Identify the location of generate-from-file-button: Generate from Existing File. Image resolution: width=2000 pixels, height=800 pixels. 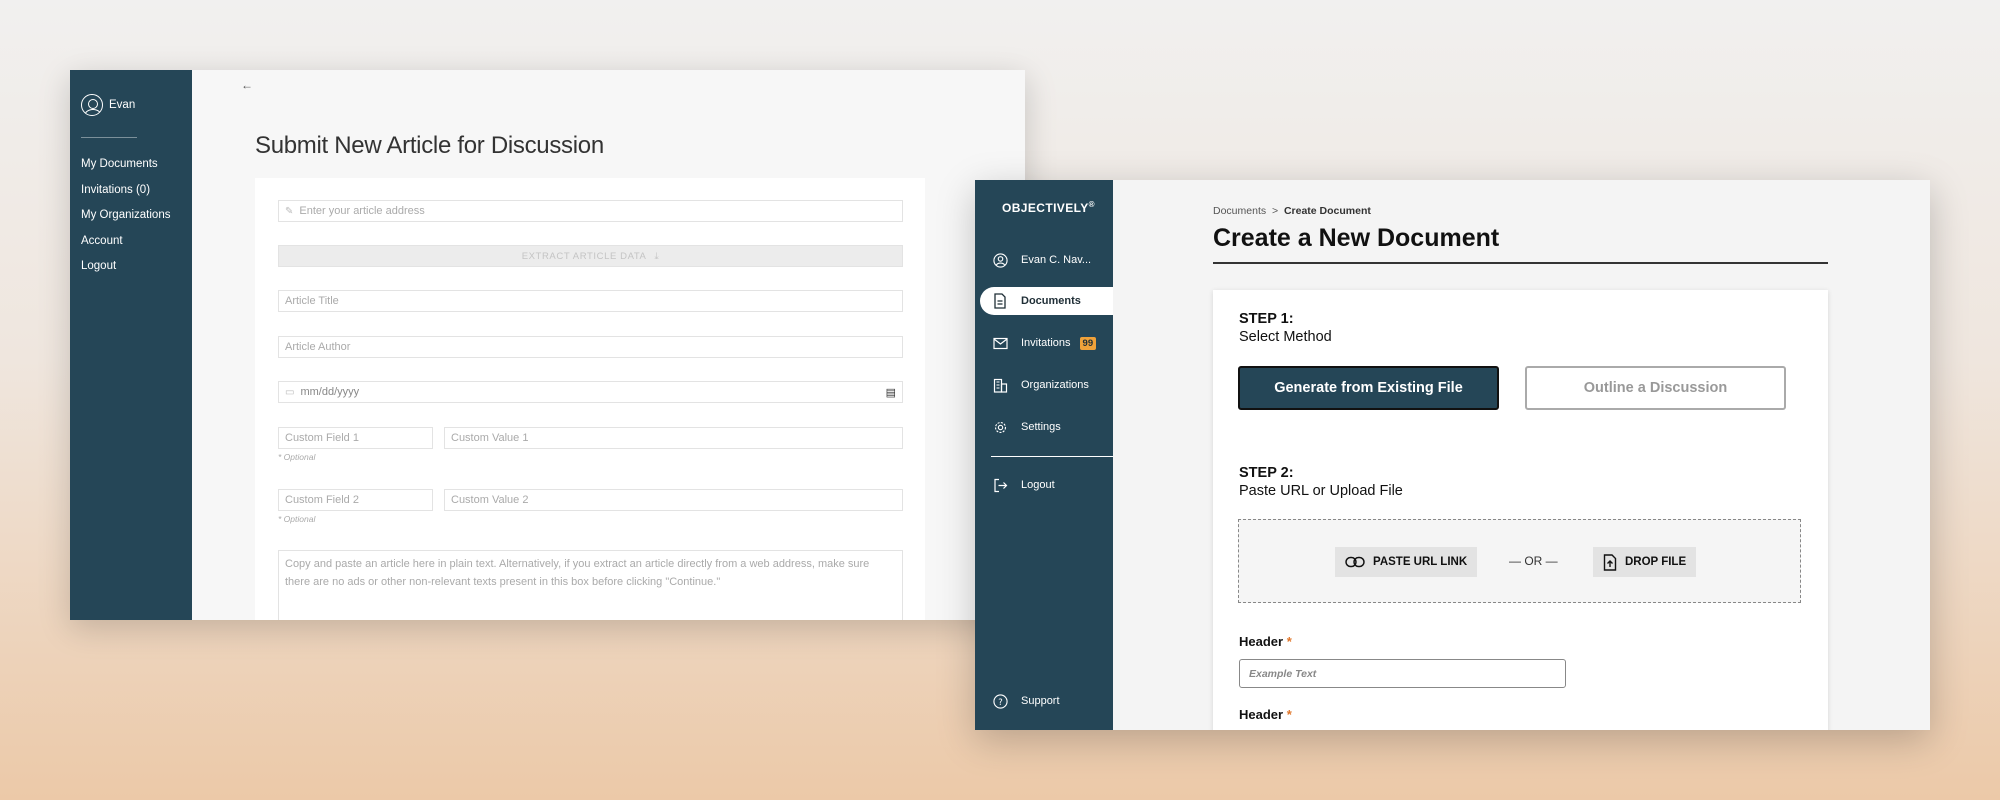
(1368, 388).